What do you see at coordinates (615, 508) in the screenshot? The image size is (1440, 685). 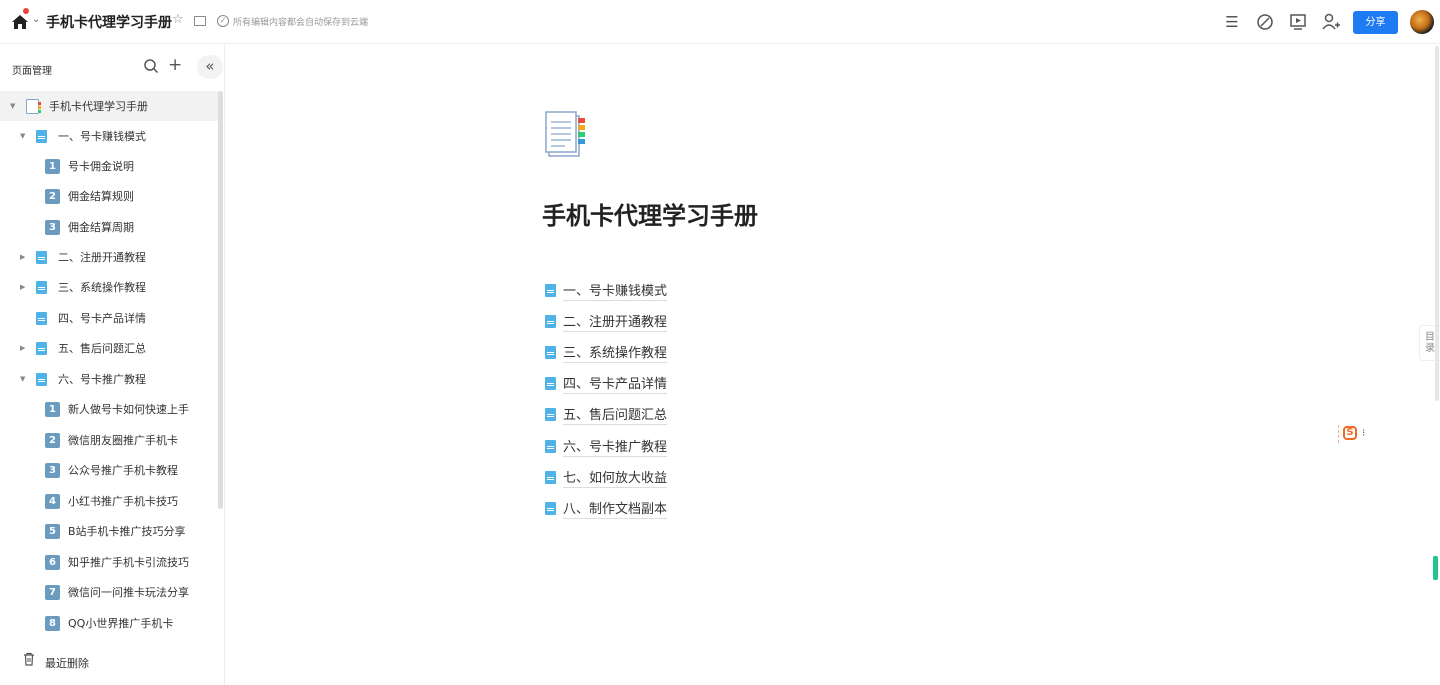 I see `toc-label: 八、制作文档副本` at bounding box center [615, 508].